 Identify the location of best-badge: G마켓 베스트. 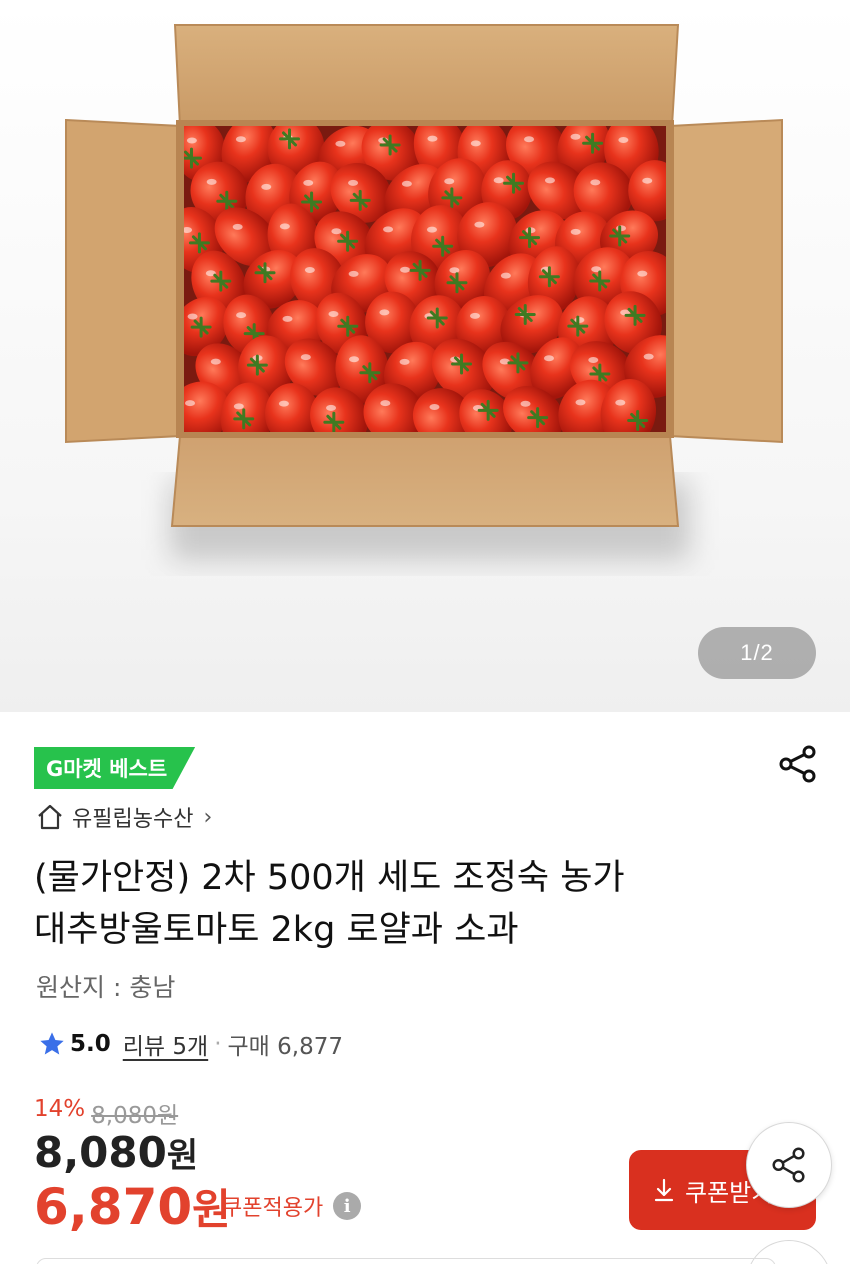
(115, 768).